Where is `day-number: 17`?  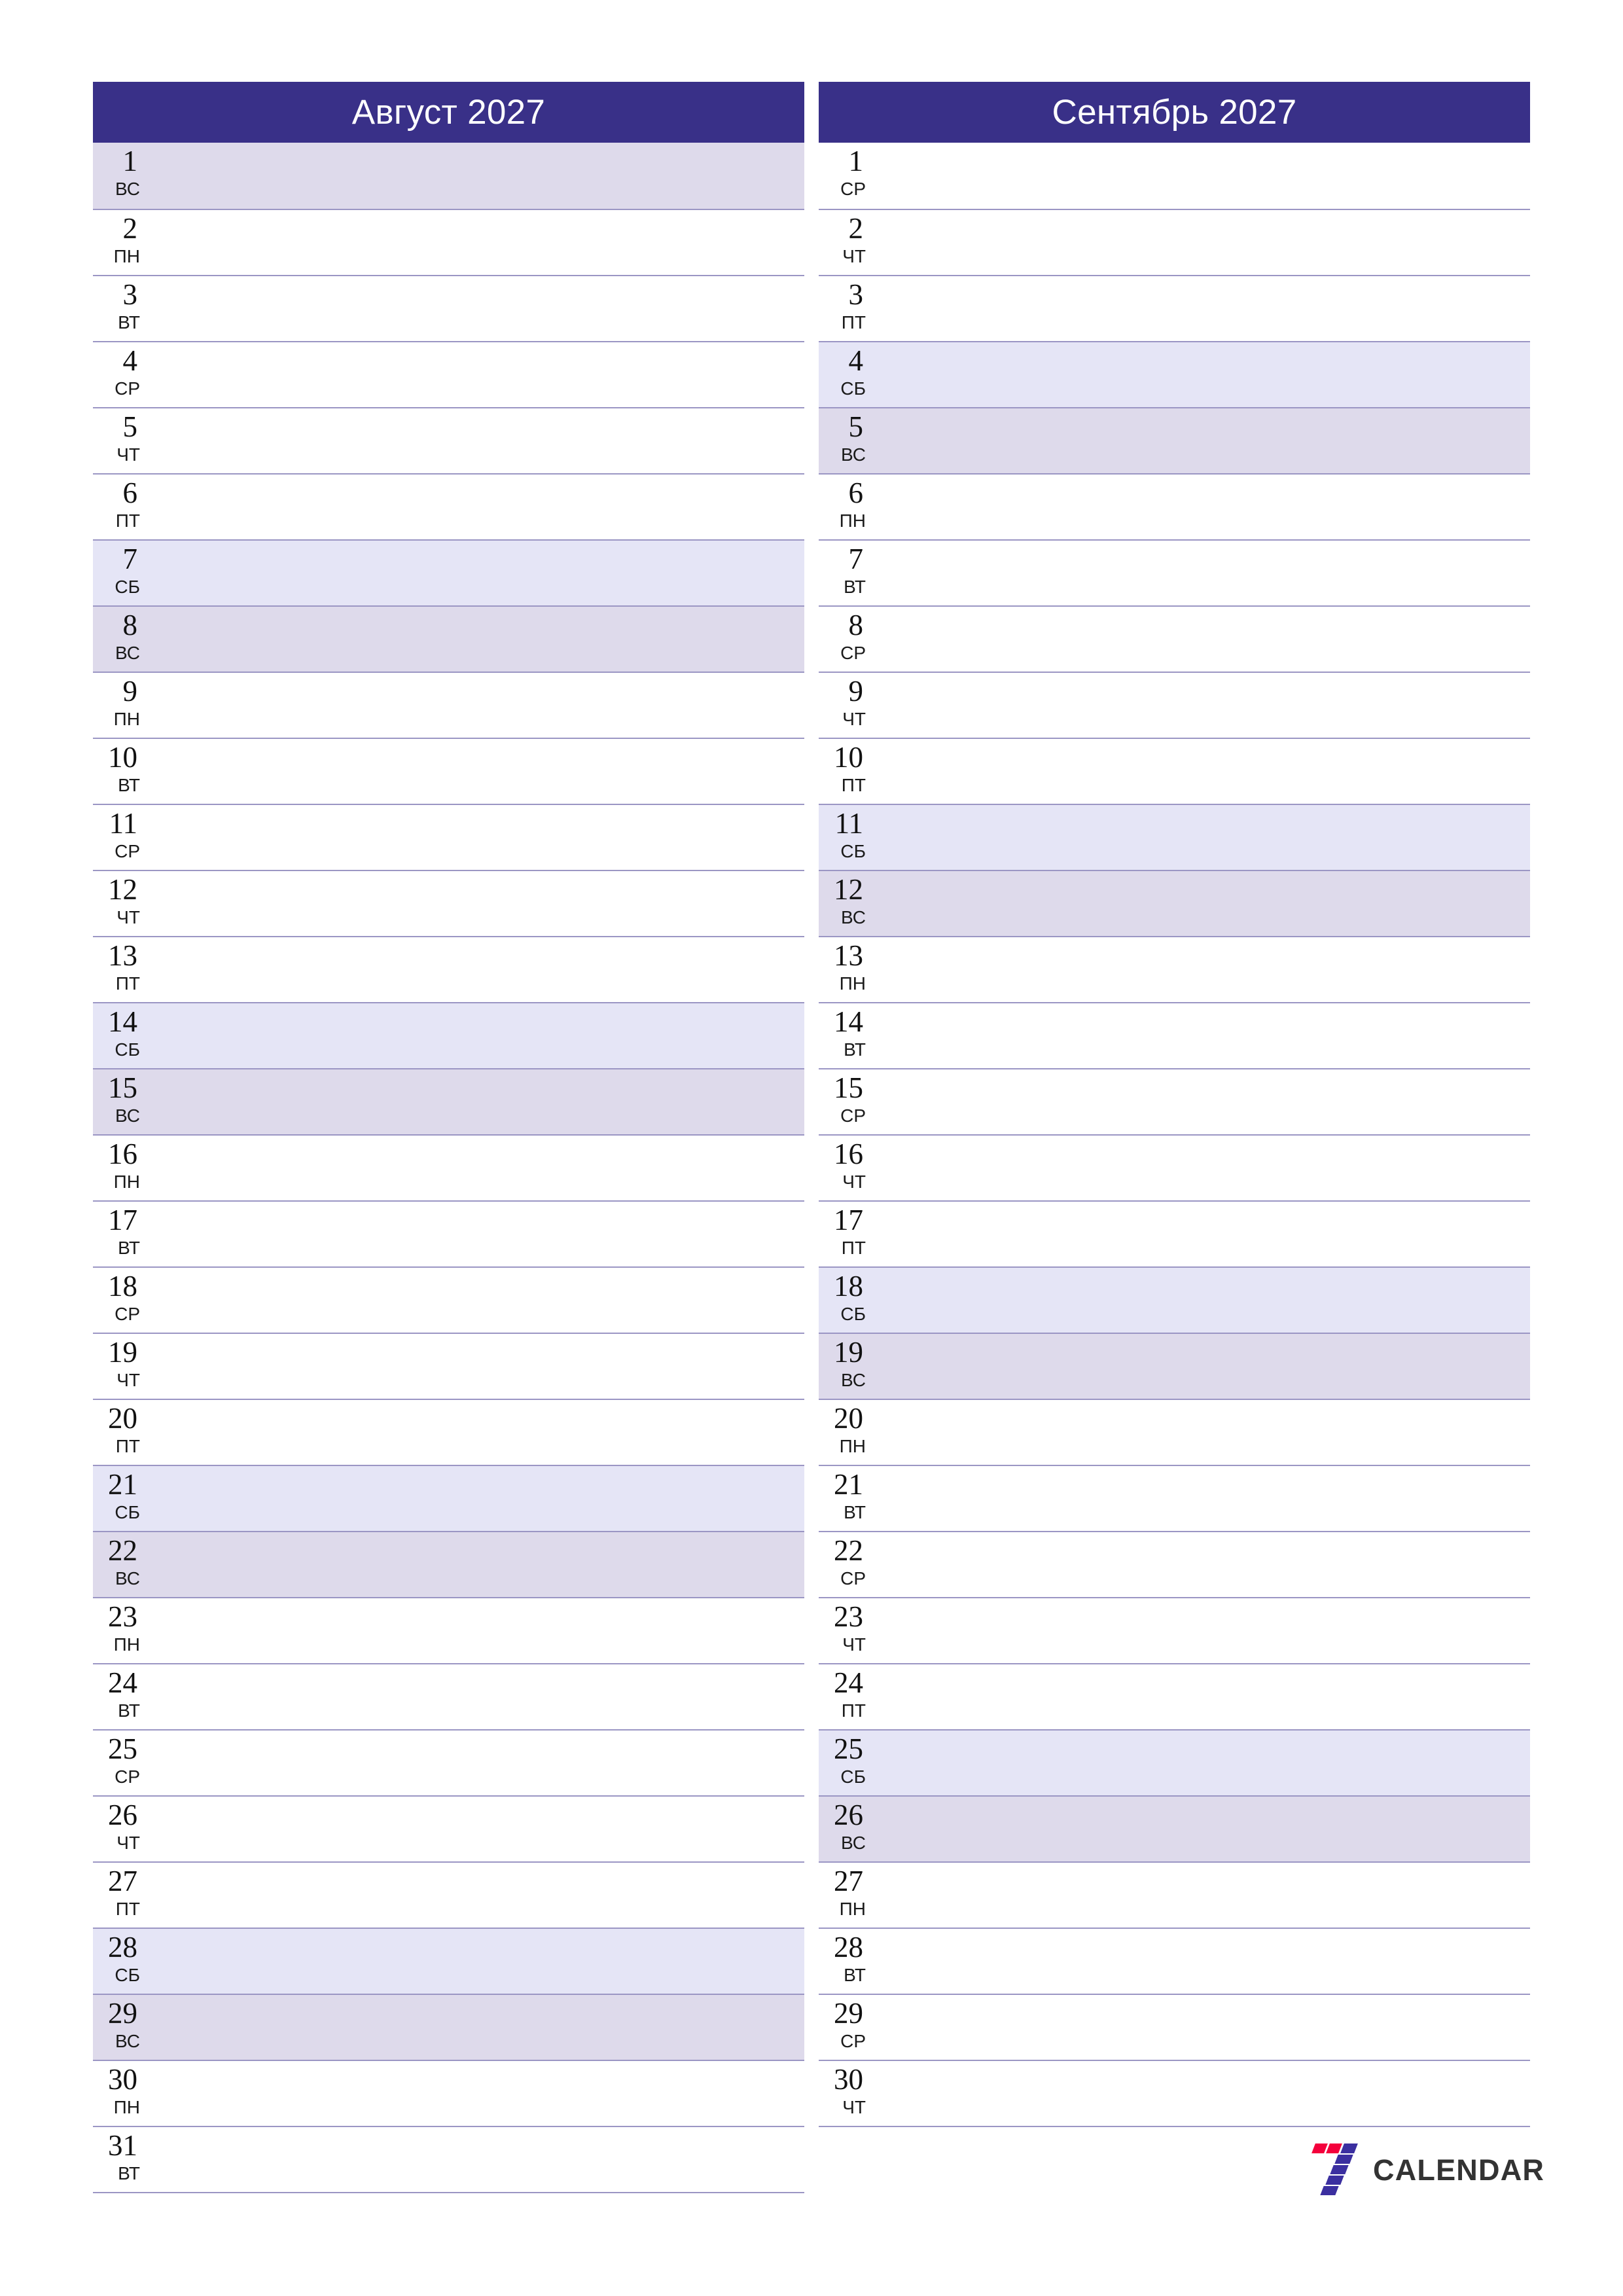
day-number: 17 is located at coordinates (122, 1220).